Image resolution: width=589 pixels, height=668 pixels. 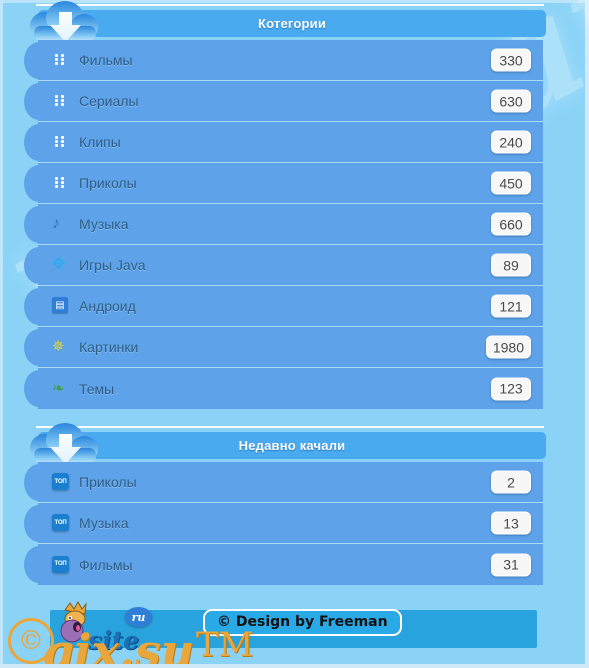 I want to click on status-badge: 89, so click(x=511, y=265).